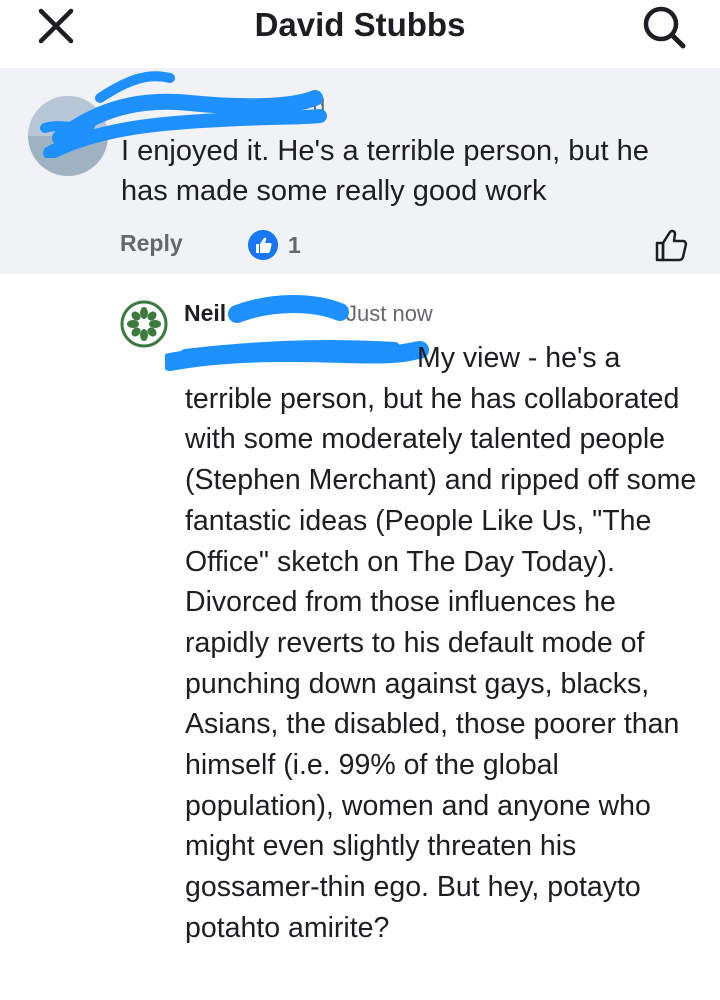 The width and height of the screenshot is (720, 1000). Describe the element at coordinates (664, 27) in the screenshot. I see `search-icon` at that location.